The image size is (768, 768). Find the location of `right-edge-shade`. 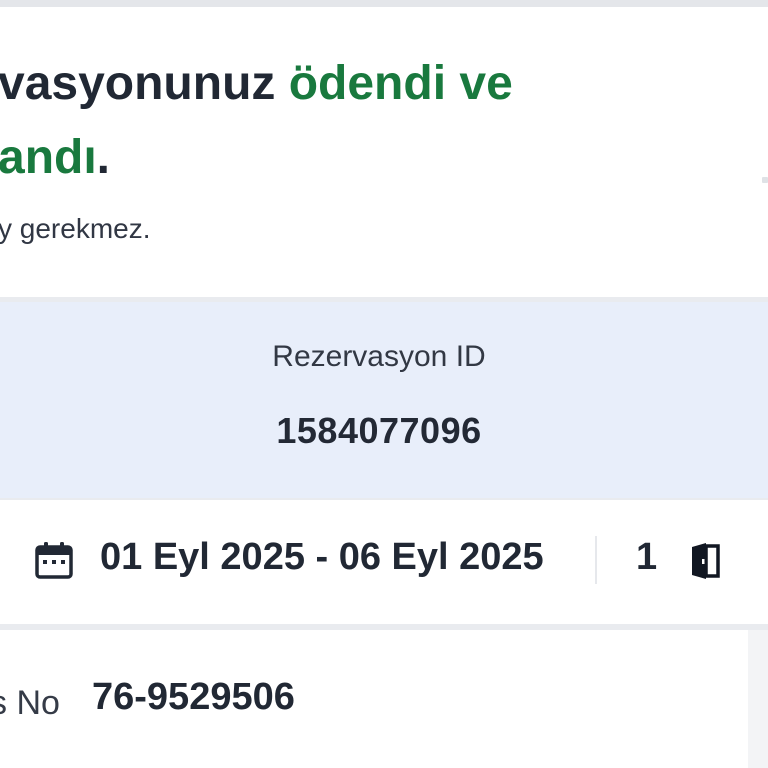

right-edge-shade is located at coordinates (758, 699).